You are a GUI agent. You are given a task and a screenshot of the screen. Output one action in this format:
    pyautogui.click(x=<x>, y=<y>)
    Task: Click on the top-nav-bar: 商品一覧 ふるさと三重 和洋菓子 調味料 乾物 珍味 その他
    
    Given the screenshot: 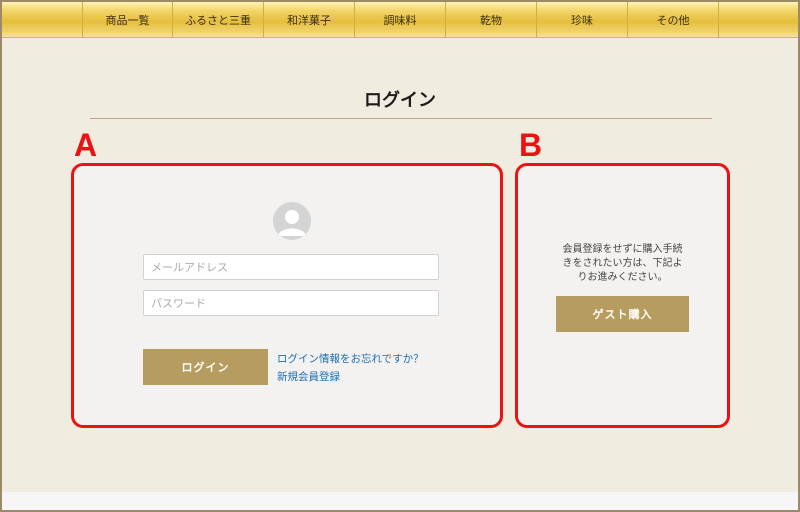 What is the action you would take?
    pyautogui.click(x=400, y=20)
    